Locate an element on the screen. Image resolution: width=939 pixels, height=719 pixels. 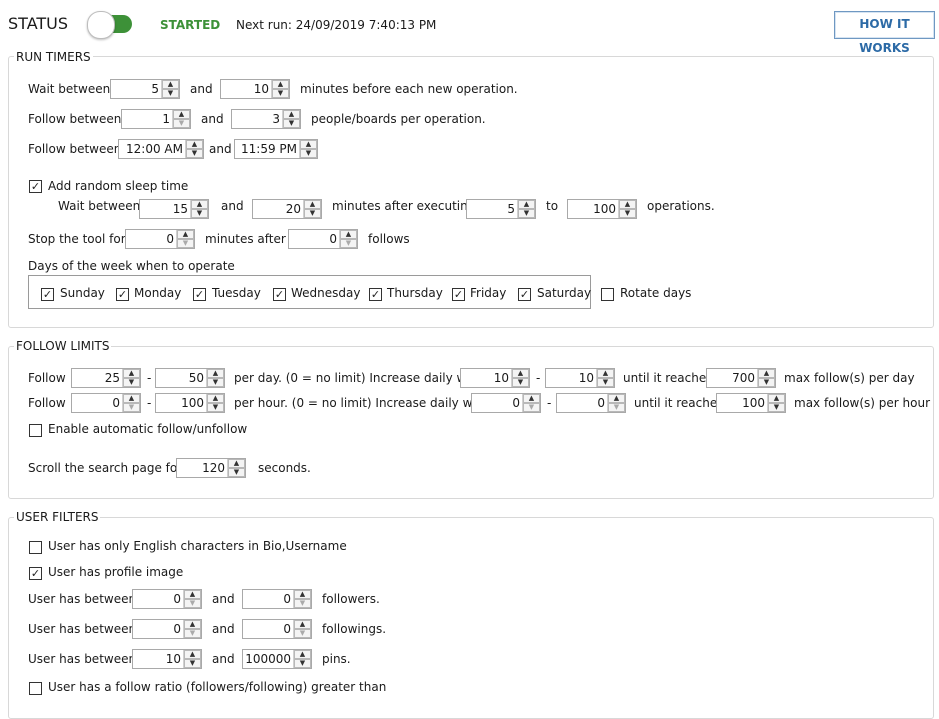
sleep-min-spinner: 15 ▲ ▼ is located at coordinates (174, 209).